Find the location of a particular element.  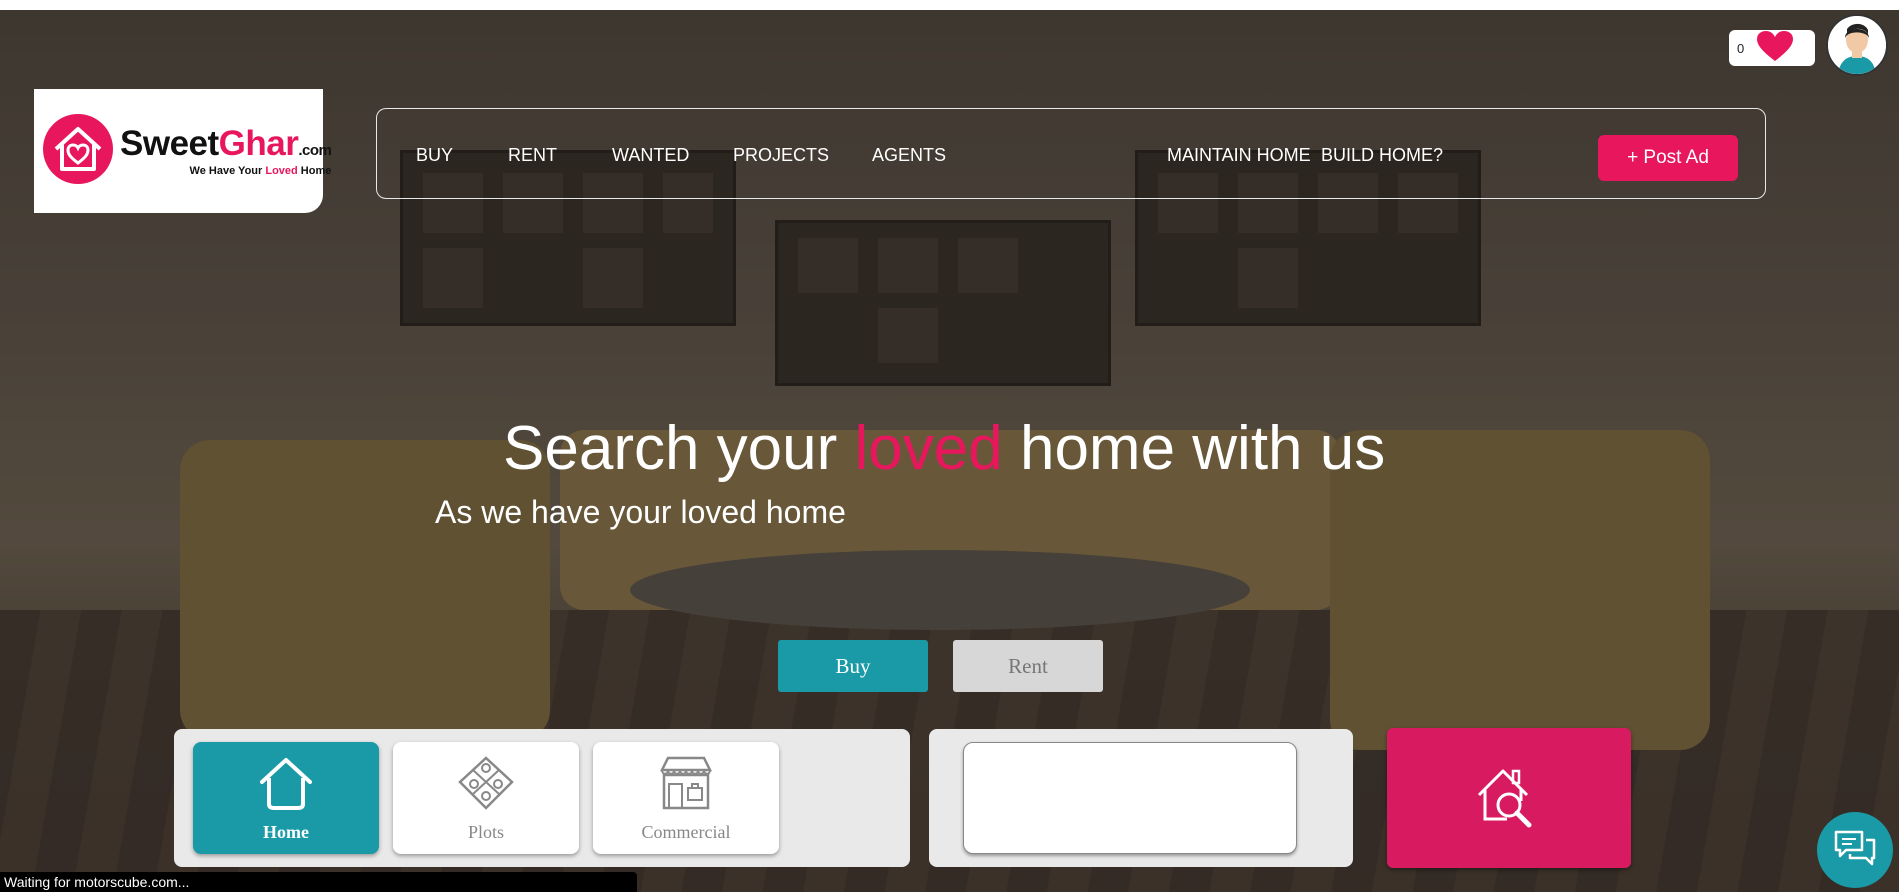

post-ad-button: + Post Ad is located at coordinates (1668, 158).